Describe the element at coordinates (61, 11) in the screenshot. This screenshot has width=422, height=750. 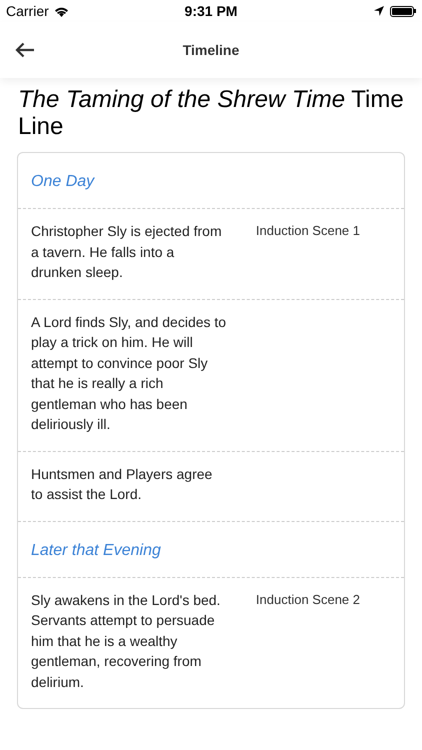
I see `wifi-icon` at that location.